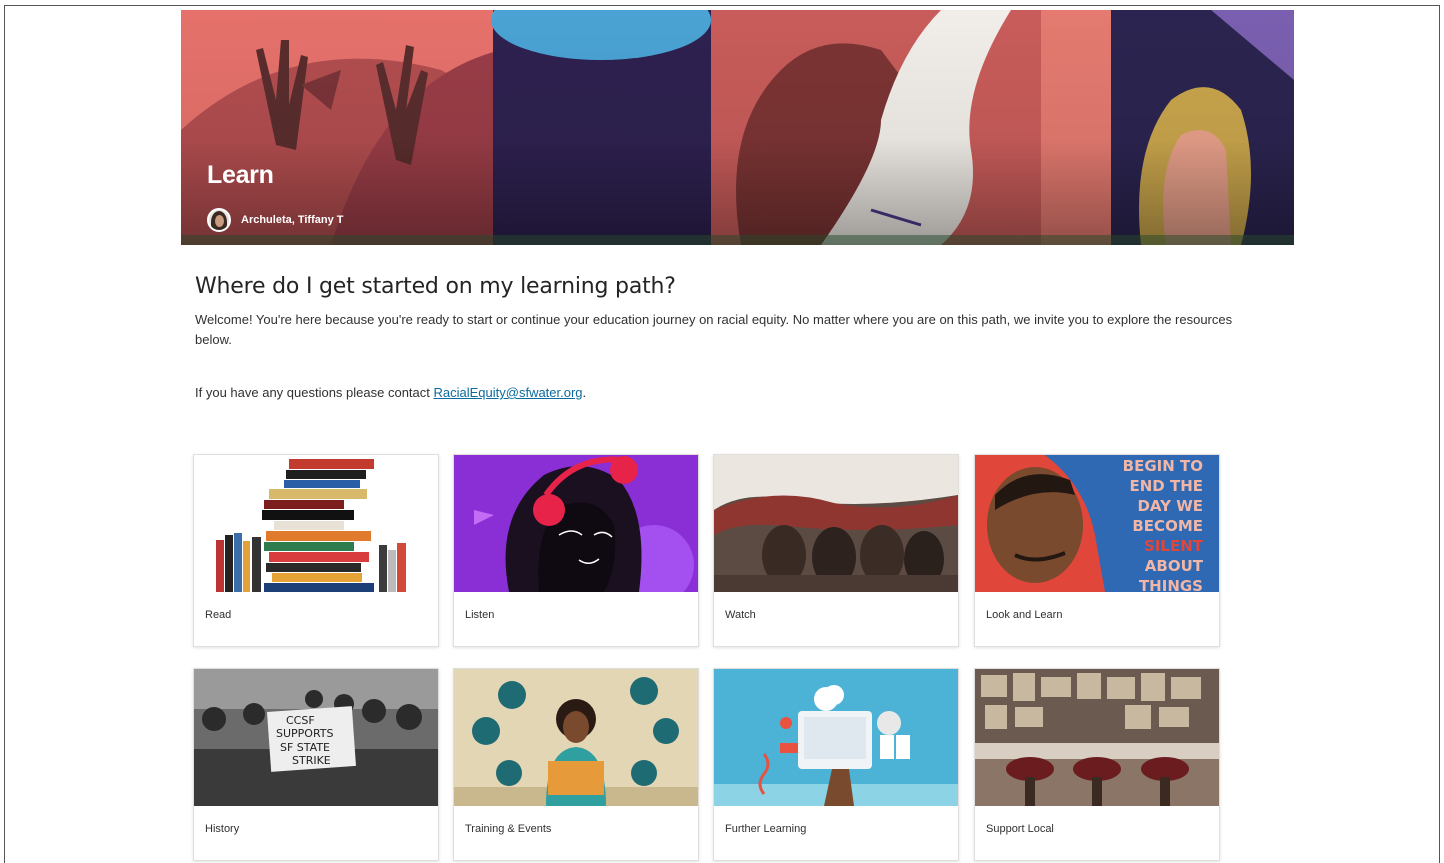  I want to click on training-illustration, so click(576, 737).